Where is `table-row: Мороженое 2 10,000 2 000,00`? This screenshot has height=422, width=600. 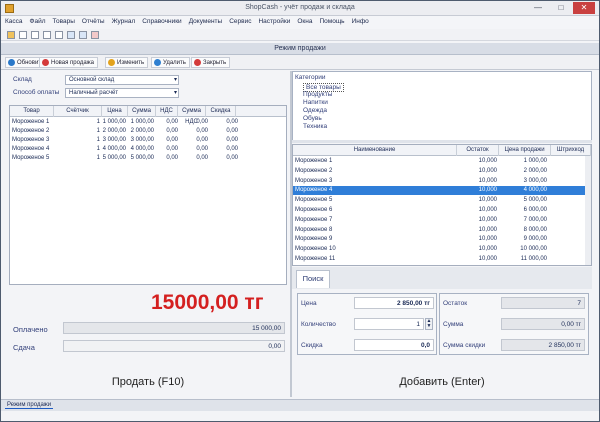 table-row: Мороженое 2 10,000 2 000,00 is located at coordinates (439, 171).